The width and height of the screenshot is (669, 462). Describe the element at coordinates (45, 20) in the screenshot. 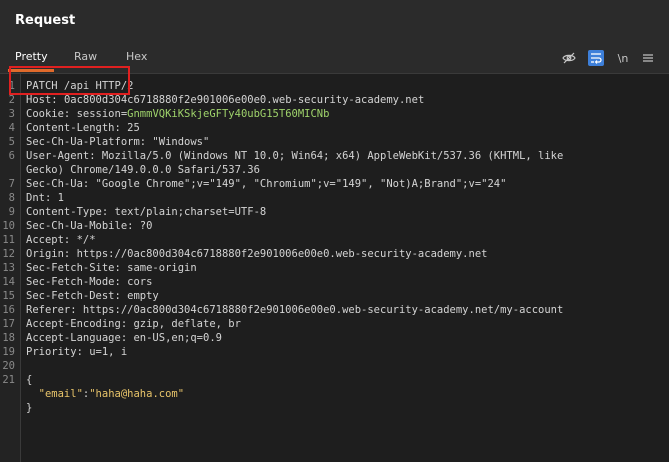

I see `panel-title: Request` at that location.